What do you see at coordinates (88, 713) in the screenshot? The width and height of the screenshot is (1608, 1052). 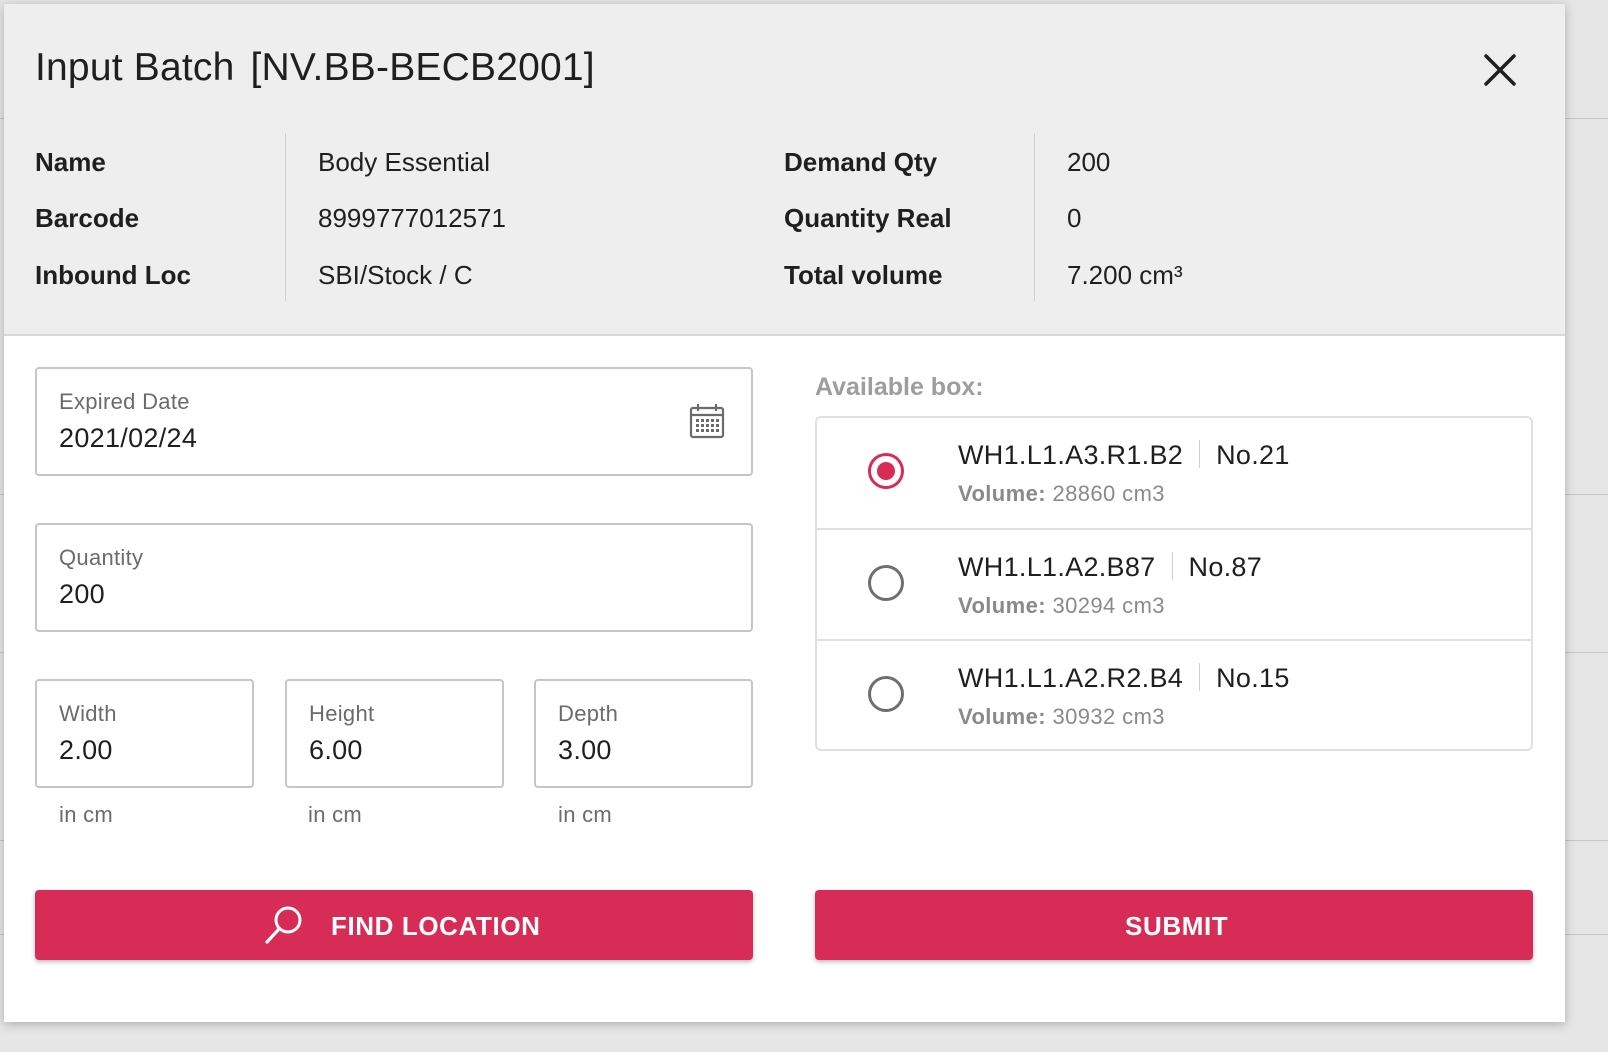 I see `width-label: Width` at bounding box center [88, 713].